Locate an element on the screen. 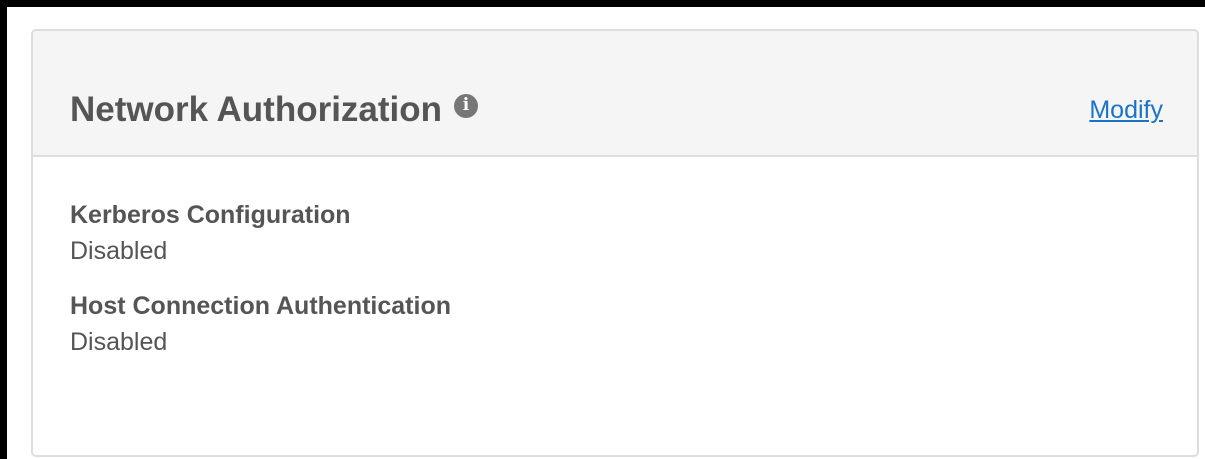  panel-title-row: Network Authorization i is located at coordinates (274, 109).